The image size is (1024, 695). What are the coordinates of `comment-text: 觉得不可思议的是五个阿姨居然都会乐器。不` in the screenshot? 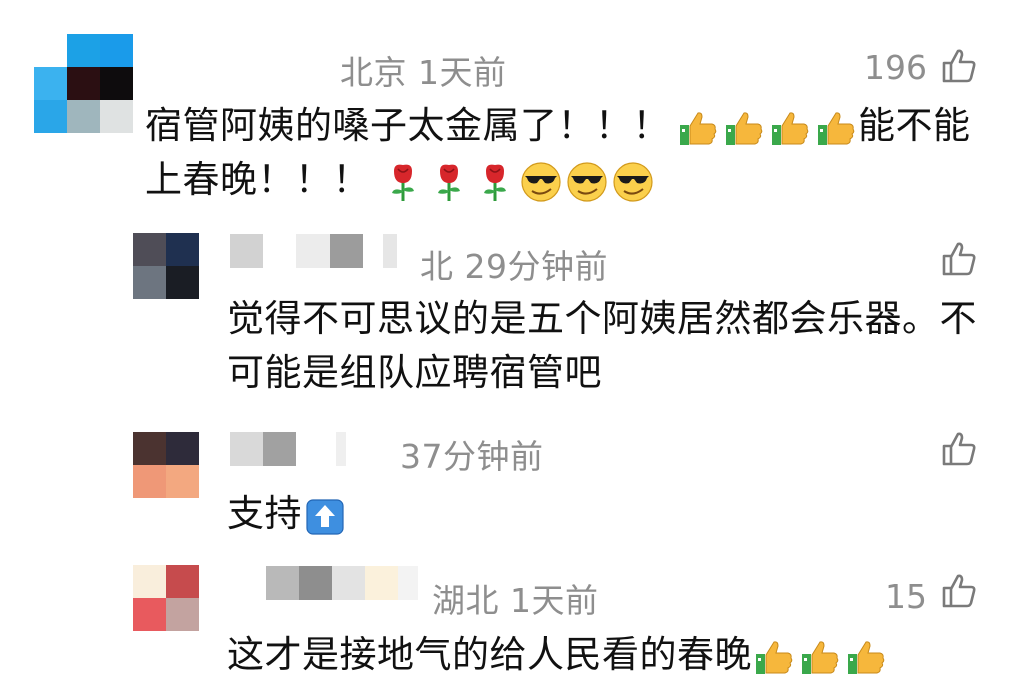 It's located at (602, 318).